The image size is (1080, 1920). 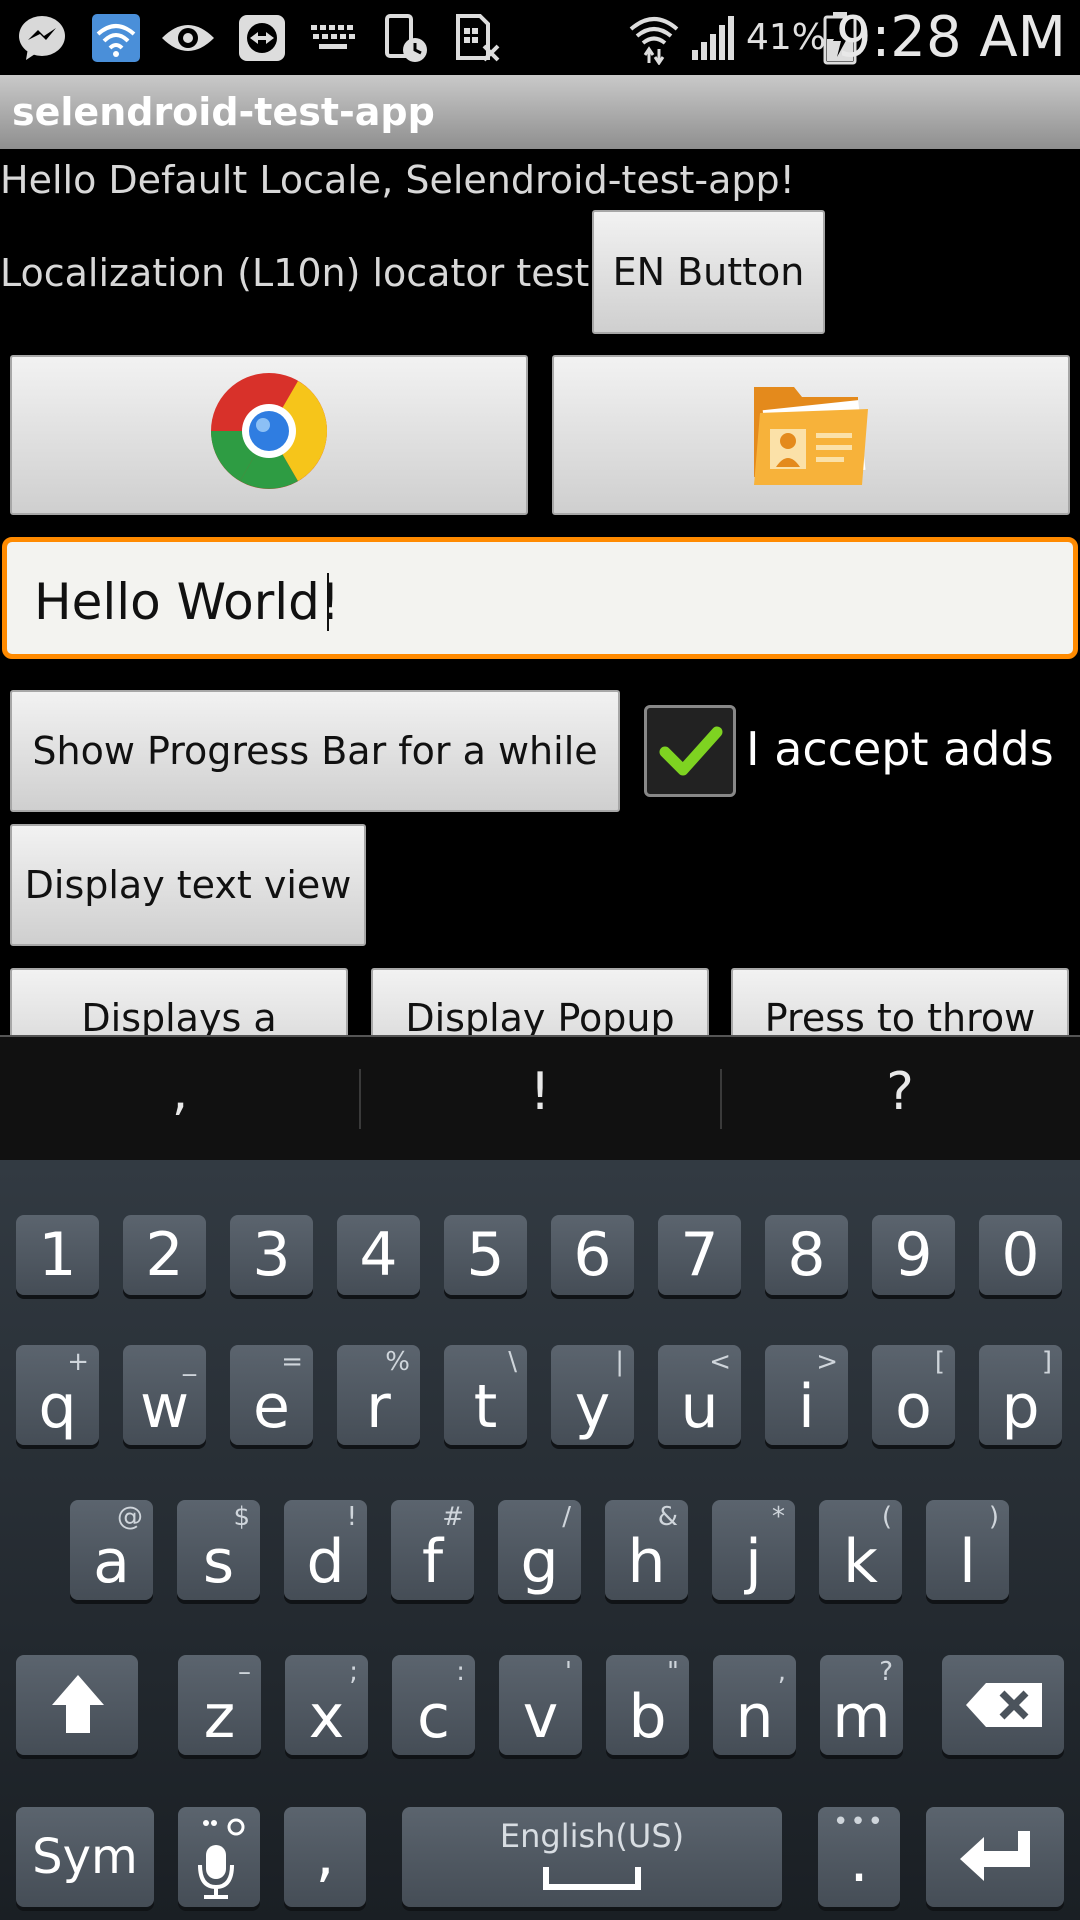 I want to click on key-5-label: 5, so click(x=485, y=1255).